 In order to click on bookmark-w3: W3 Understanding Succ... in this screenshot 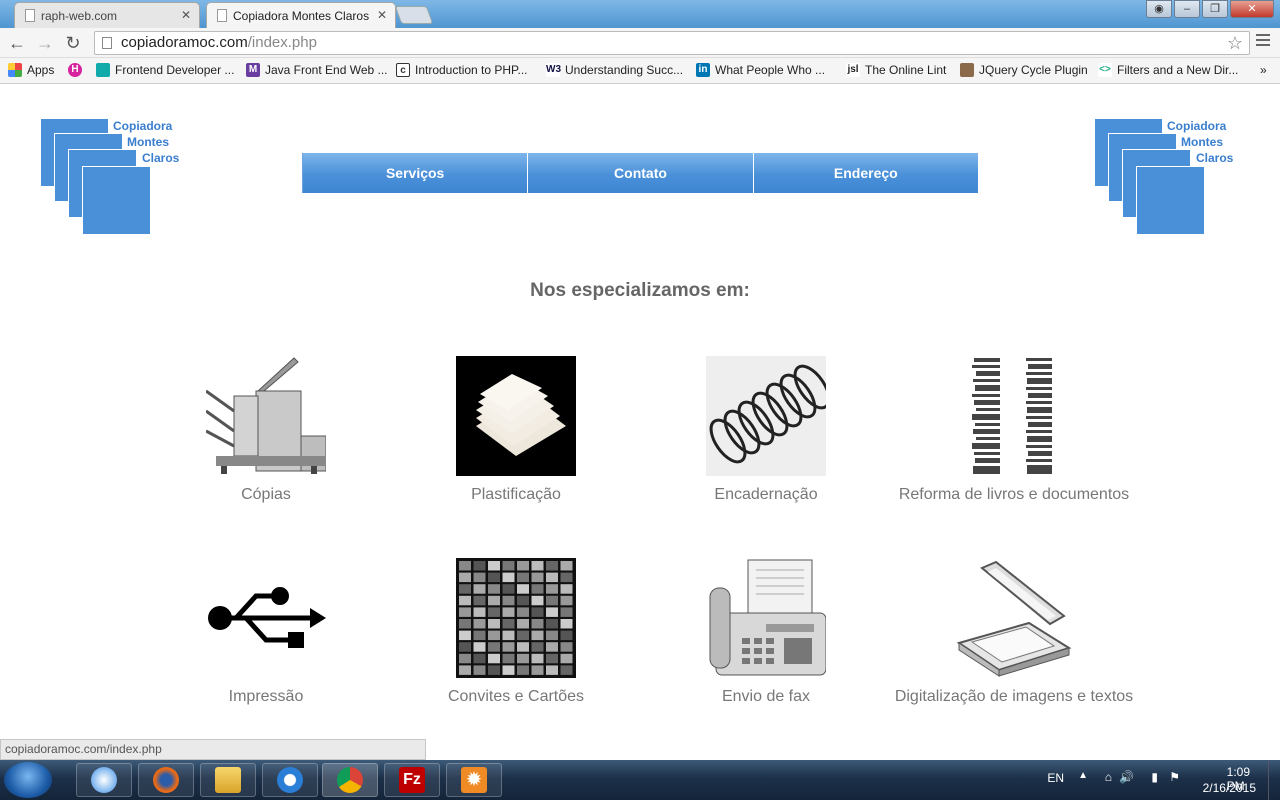, I will do `click(614, 70)`.